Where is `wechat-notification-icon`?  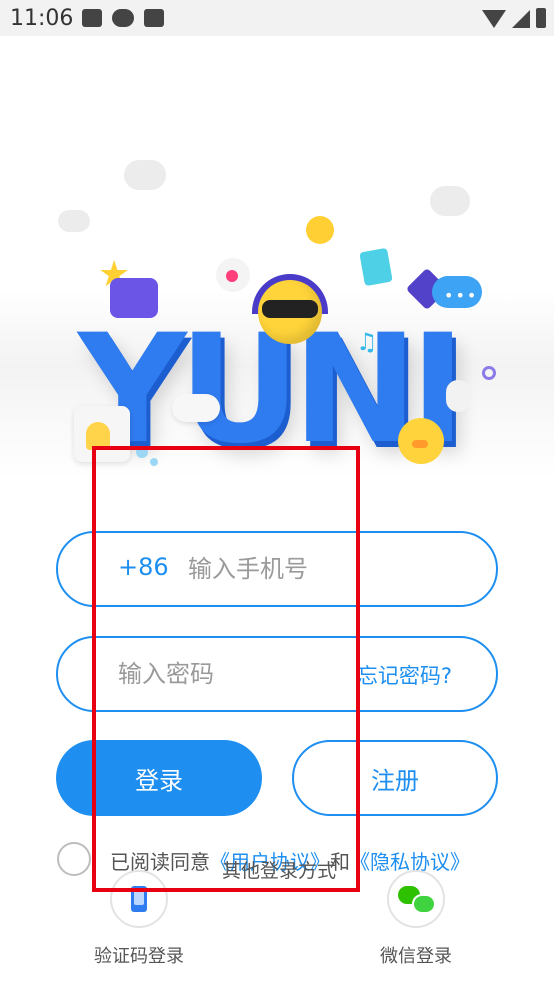
wechat-notification-icon is located at coordinates (123, 18).